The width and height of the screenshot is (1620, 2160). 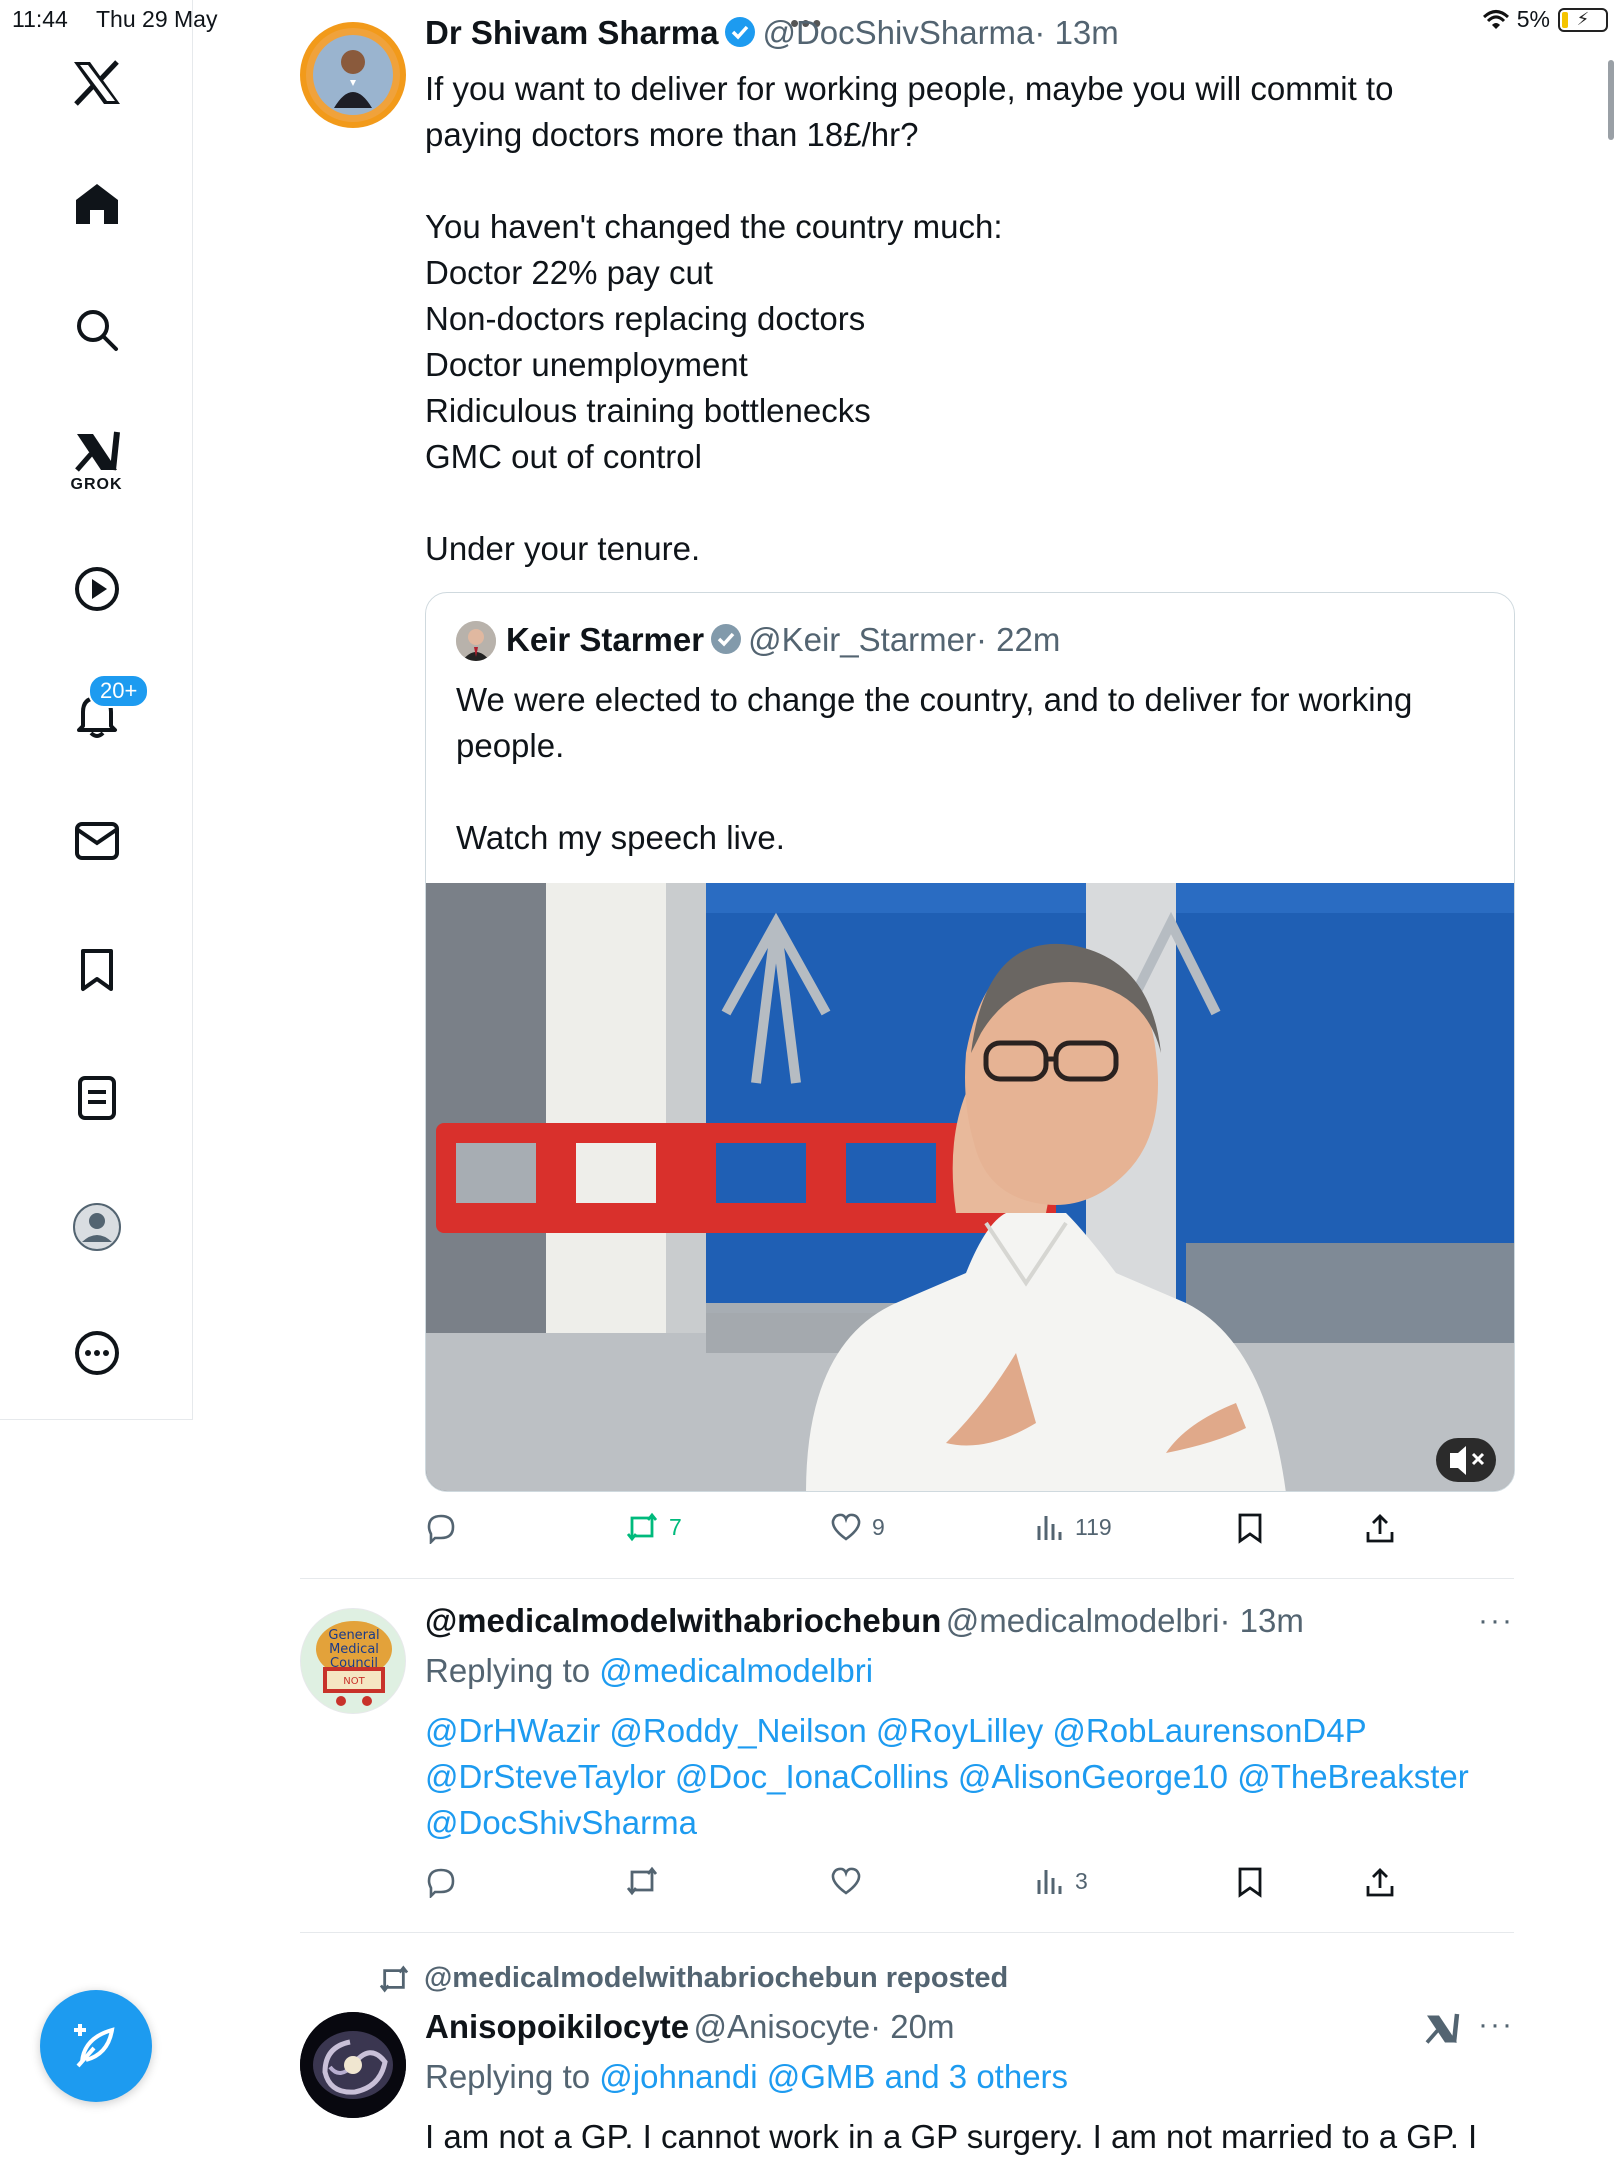 I want to click on home-icon, so click(x=96, y=204).